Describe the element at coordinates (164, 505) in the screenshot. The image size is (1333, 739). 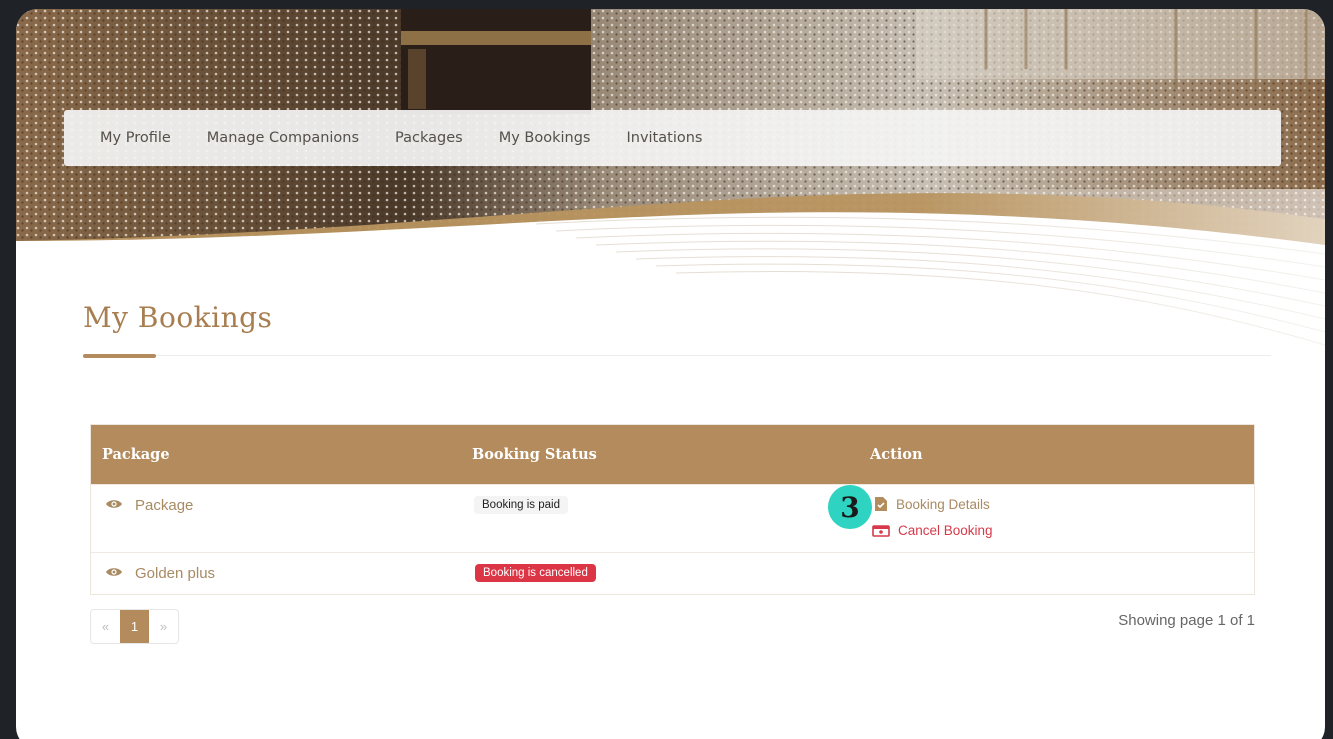
I see `package-name: Package` at that location.